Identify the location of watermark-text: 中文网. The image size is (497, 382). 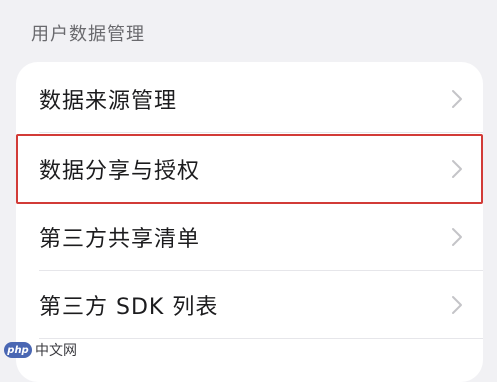
(56, 351).